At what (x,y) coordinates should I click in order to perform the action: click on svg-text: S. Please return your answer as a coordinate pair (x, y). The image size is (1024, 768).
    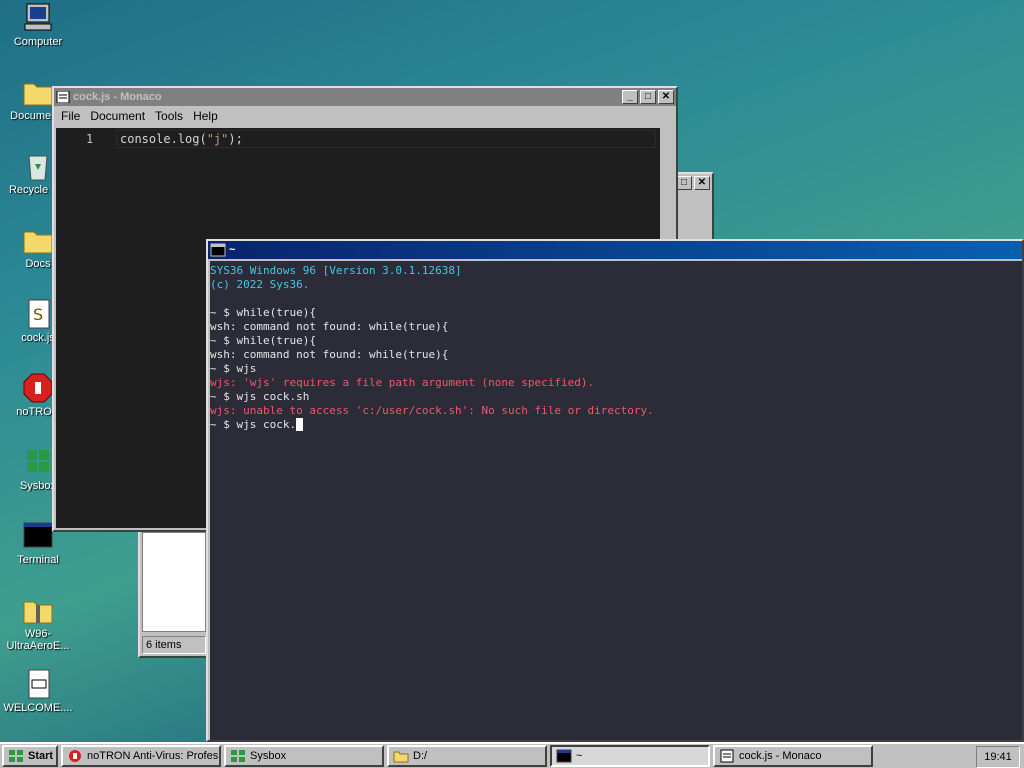
    Looking at the image, I should click on (38, 314).